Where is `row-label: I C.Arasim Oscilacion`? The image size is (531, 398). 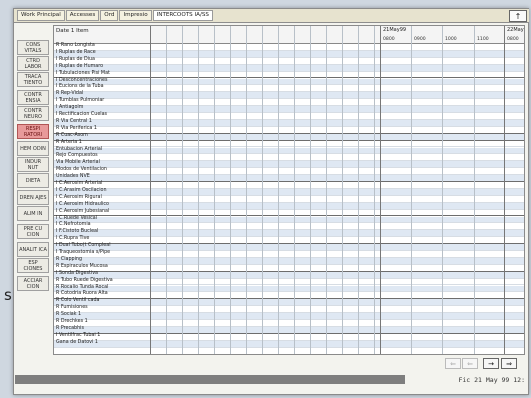
row-label: I C.Arasim Oscilacion is located at coordinates (81, 190).